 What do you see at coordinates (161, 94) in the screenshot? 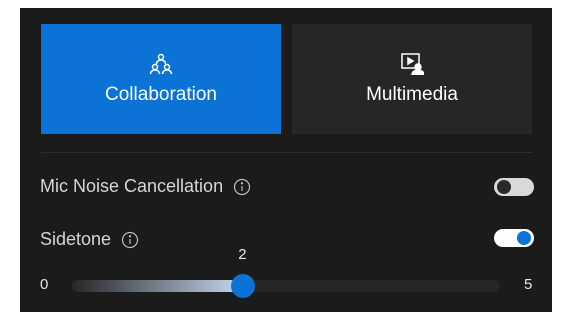
I see `collaboration-mode-label: Collaboration` at bounding box center [161, 94].